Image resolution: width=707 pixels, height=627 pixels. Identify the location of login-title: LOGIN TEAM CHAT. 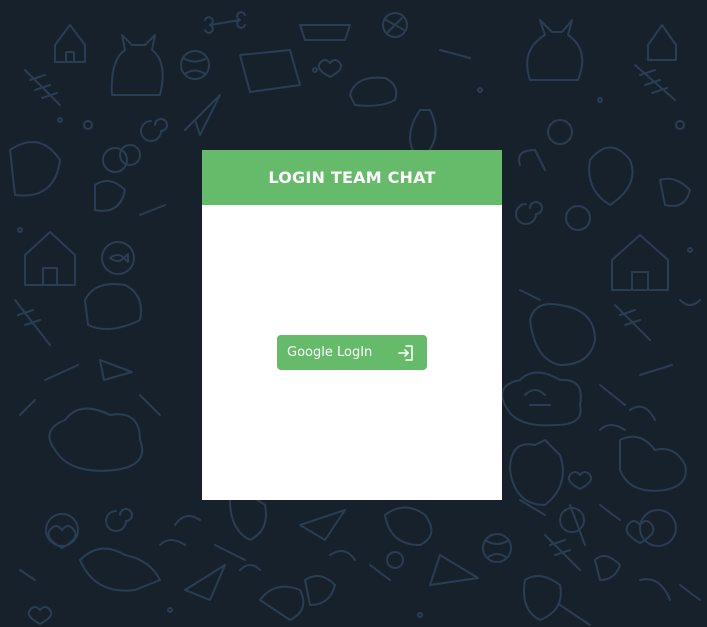
(352, 177).